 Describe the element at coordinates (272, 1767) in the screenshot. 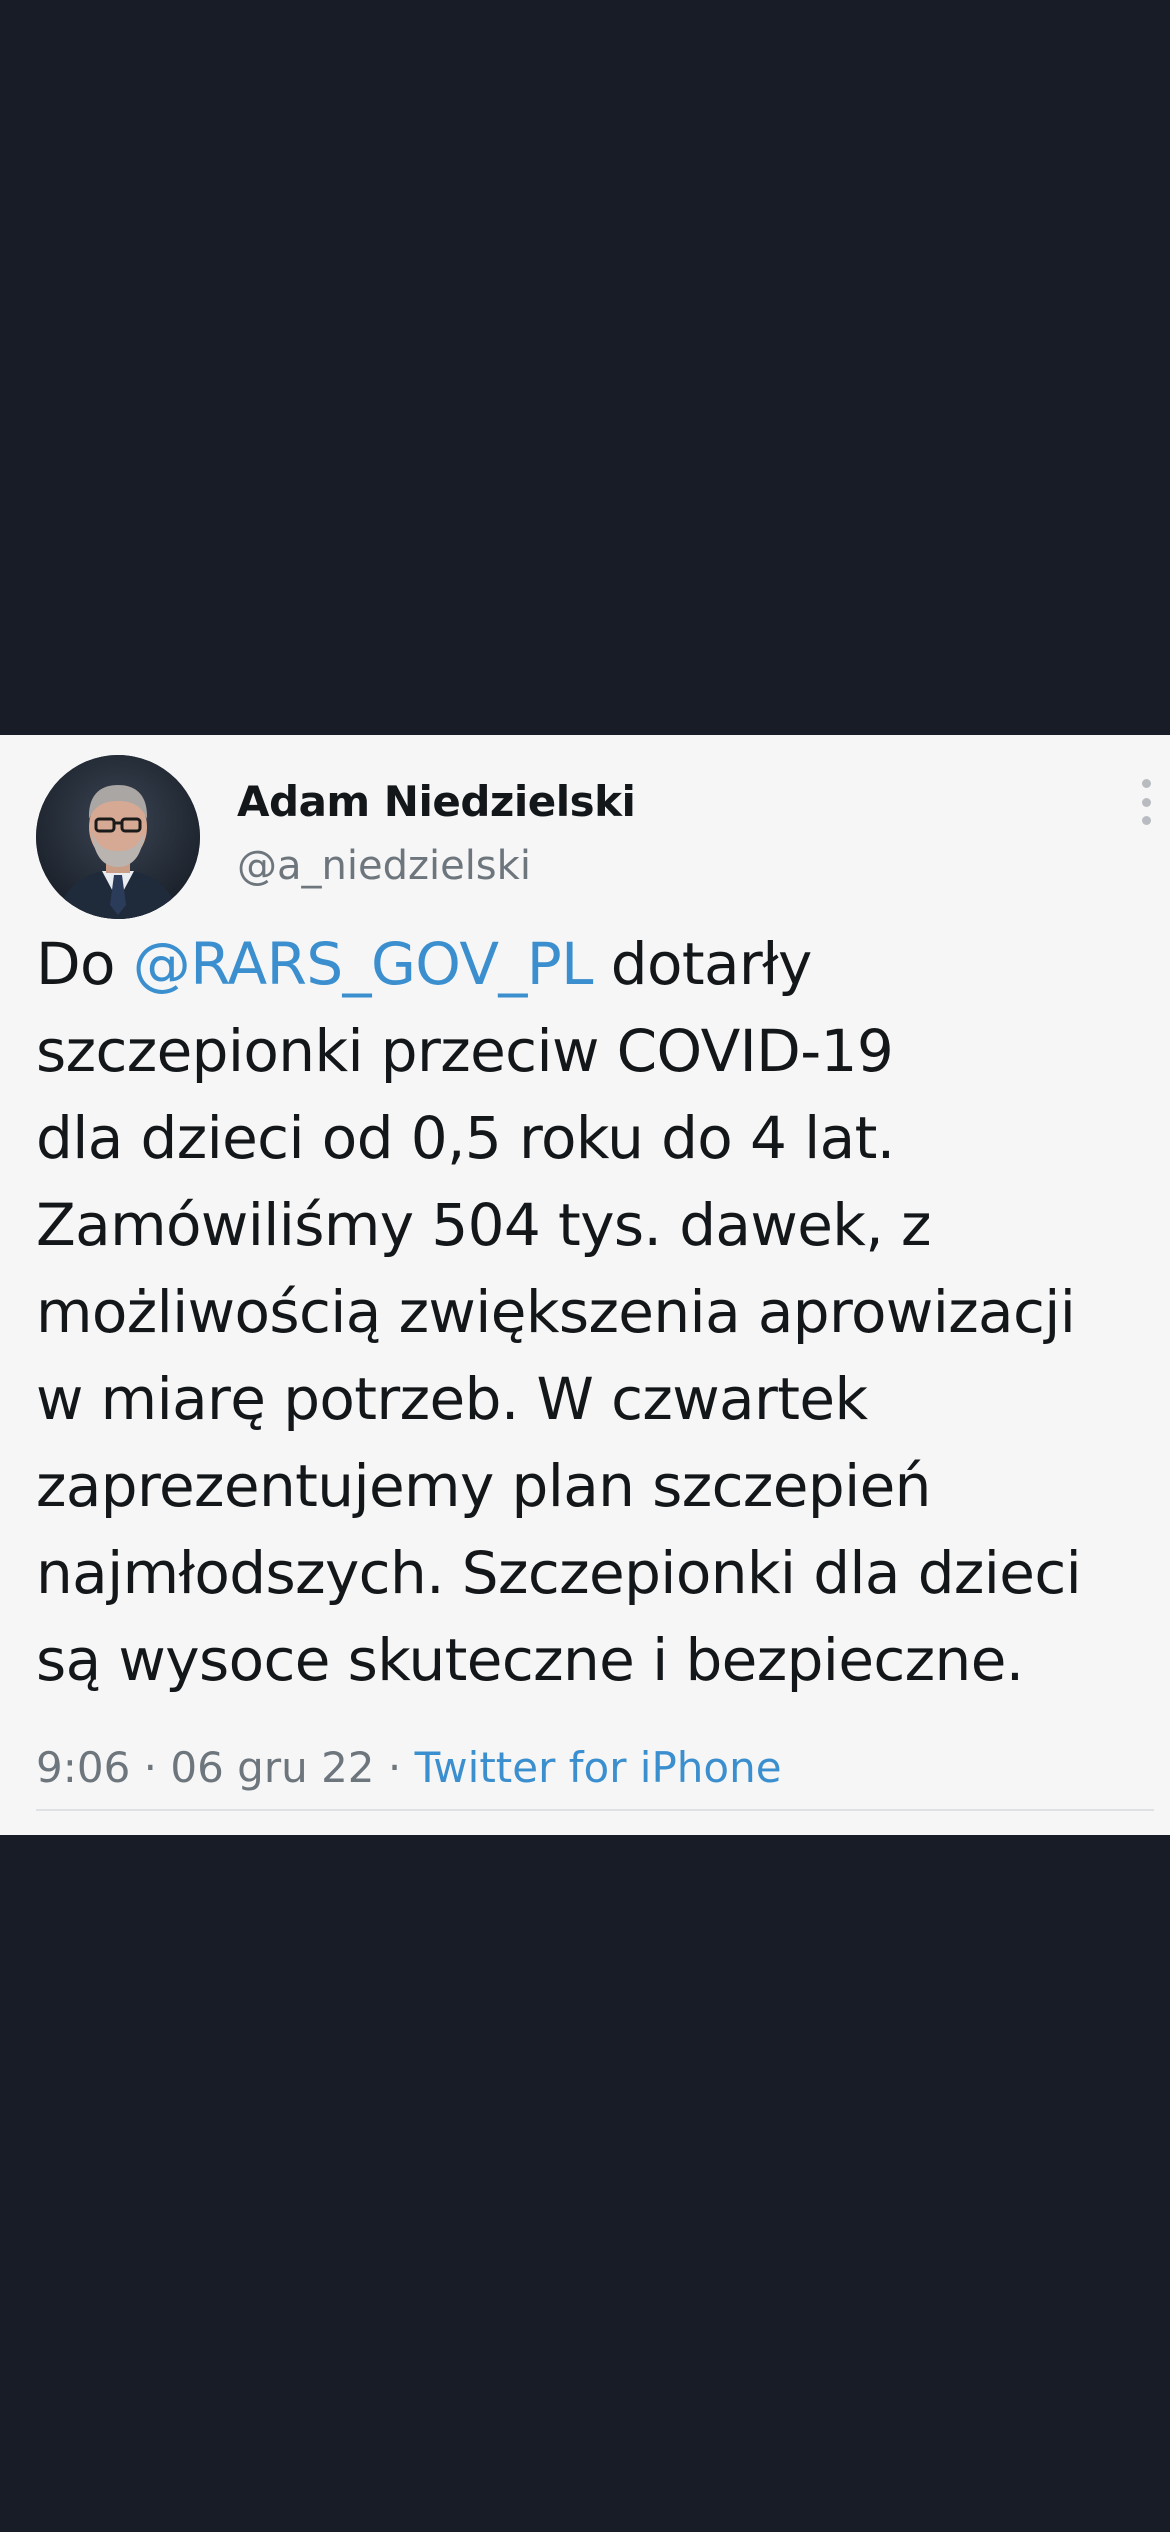

I see `tweet-date: 06 gru 22` at that location.